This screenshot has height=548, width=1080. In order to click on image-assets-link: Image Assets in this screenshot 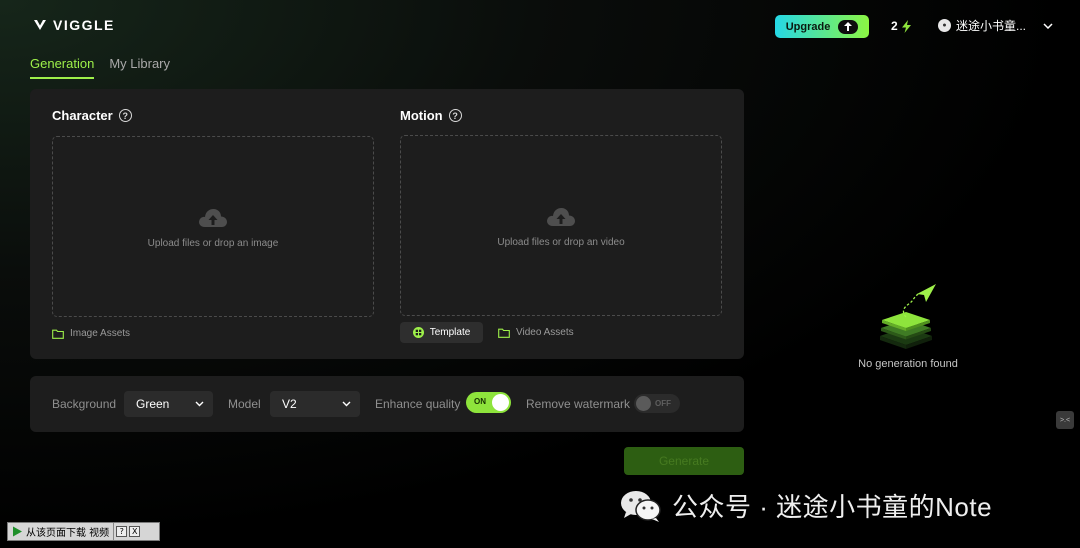, I will do `click(91, 333)`.